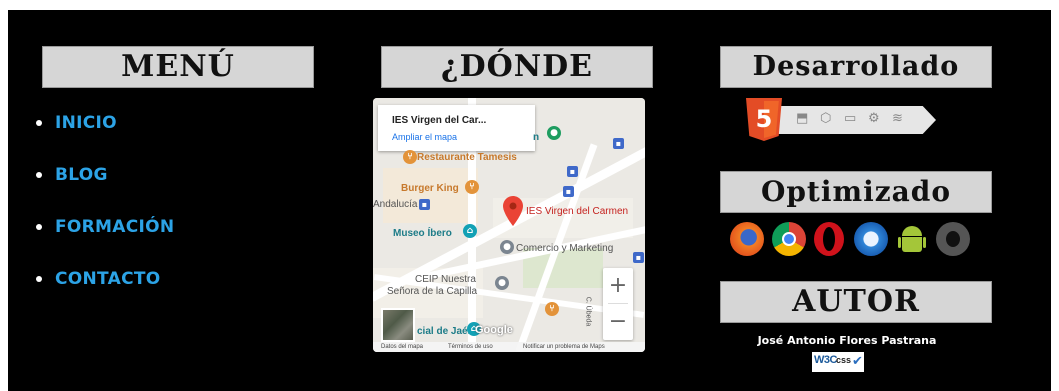  What do you see at coordinates (402, 347) in the screenshot?
I see `map-data-link: Datos del mapa` at bounding box center [402, 347].